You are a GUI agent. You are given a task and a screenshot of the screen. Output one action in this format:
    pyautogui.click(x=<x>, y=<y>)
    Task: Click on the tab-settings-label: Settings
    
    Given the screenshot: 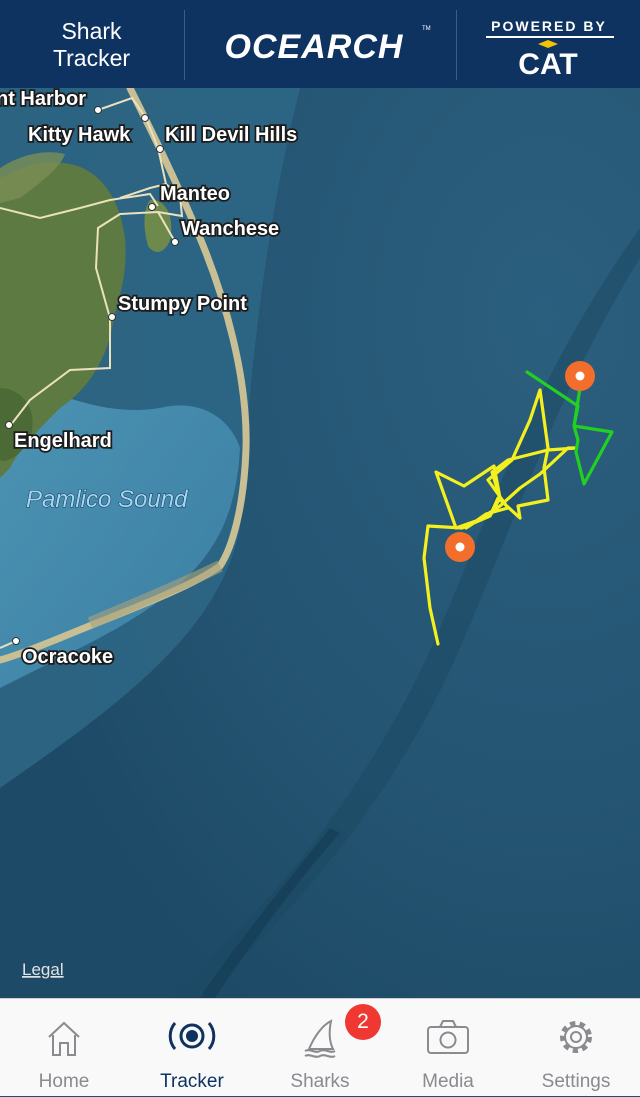 What is the action you would take?
    pyautogui.click(x=576, y=1081)
    